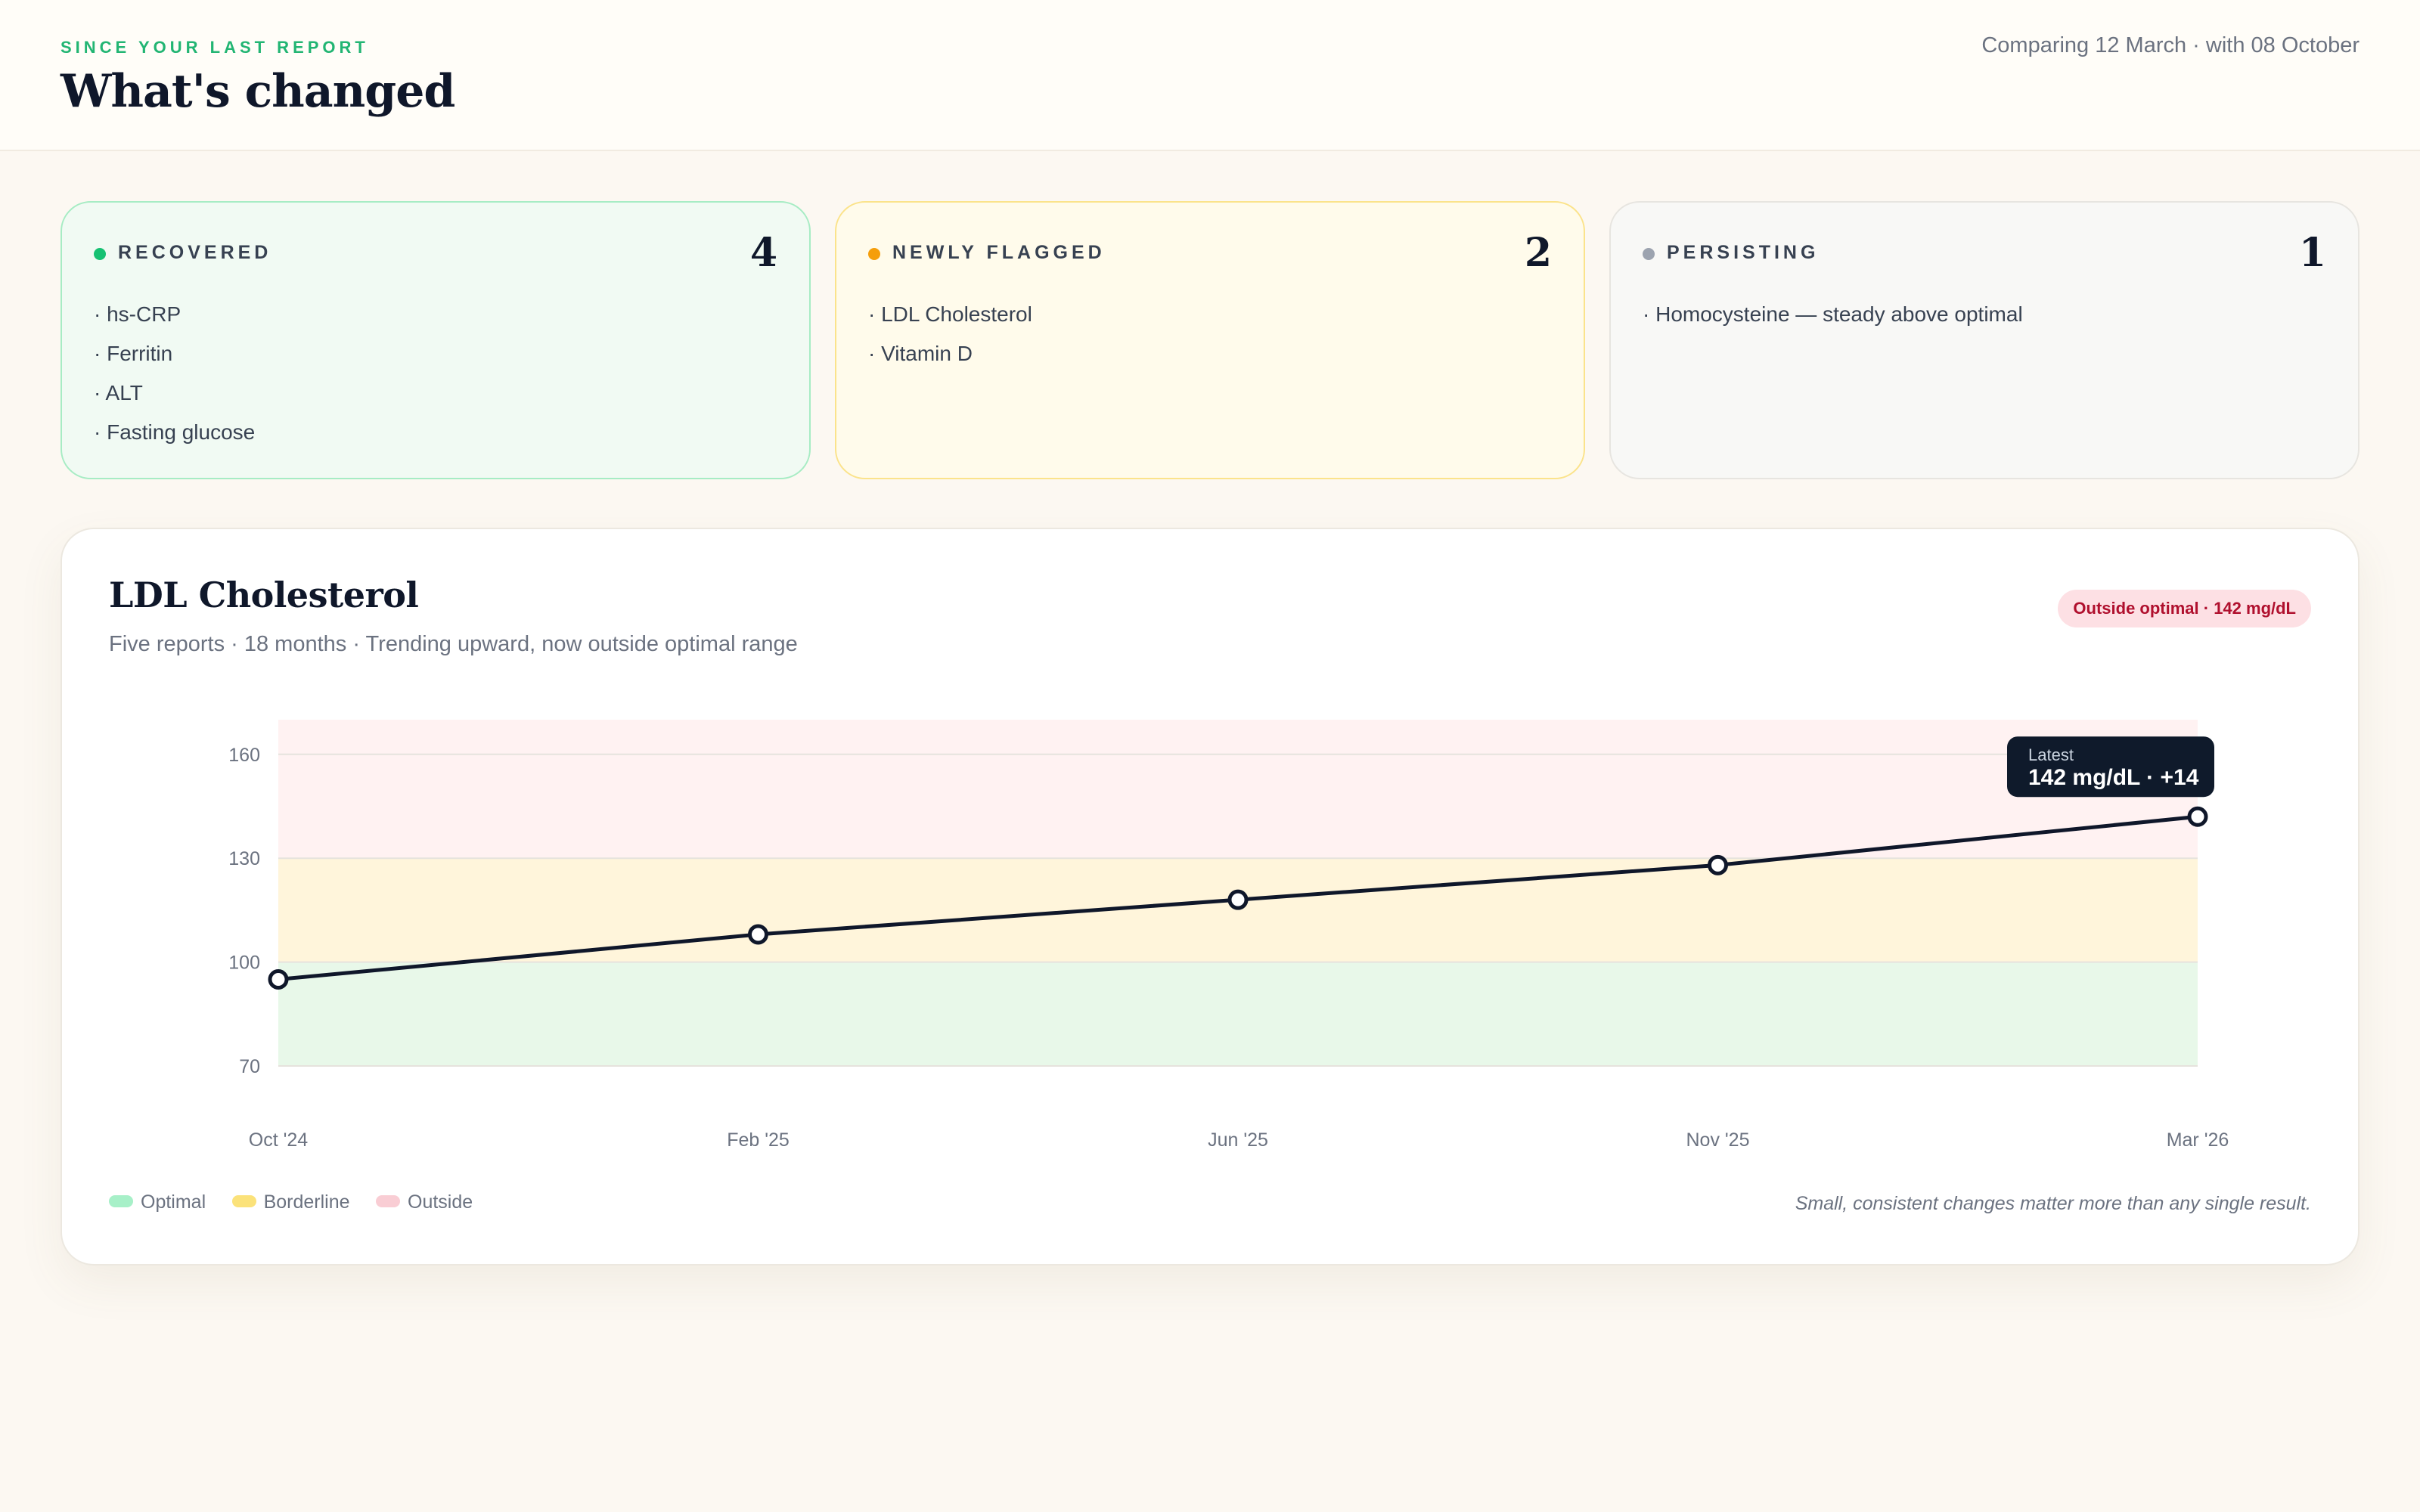 Image resolution: width=2420 pixels, height=1512 pixels. I want to click on card-count: 1, so click(2312, 253).